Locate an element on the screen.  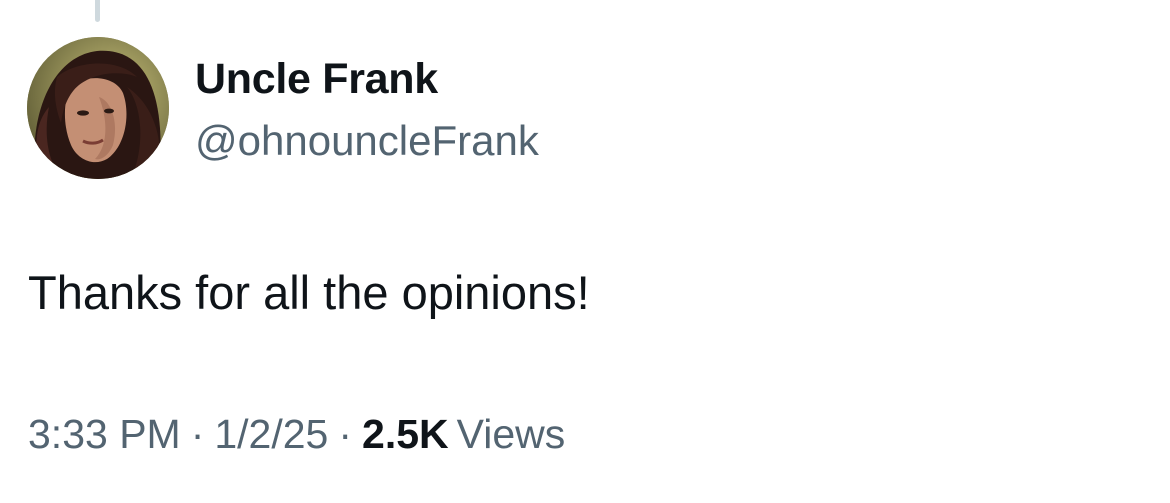
profile-photo-icon is located at coordinates (98, 108).